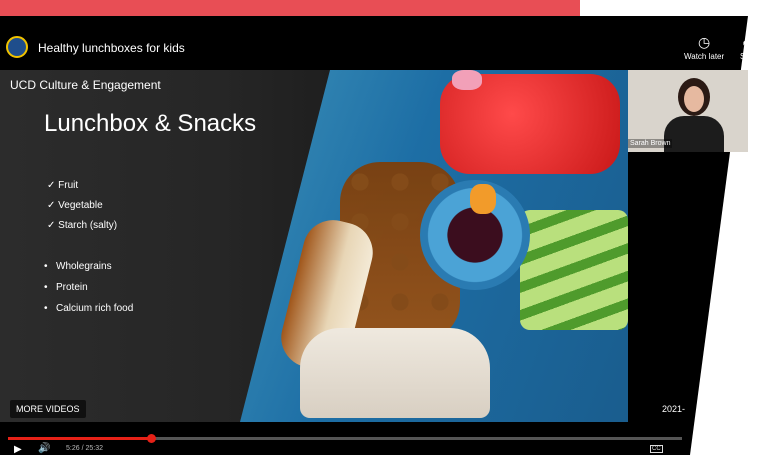 Image resolution: width=764 pixels, height=455 pixels. Describe the element at coordinates (66, 287) in the screenshot. I see `bullet-item: • Protein` at that location.